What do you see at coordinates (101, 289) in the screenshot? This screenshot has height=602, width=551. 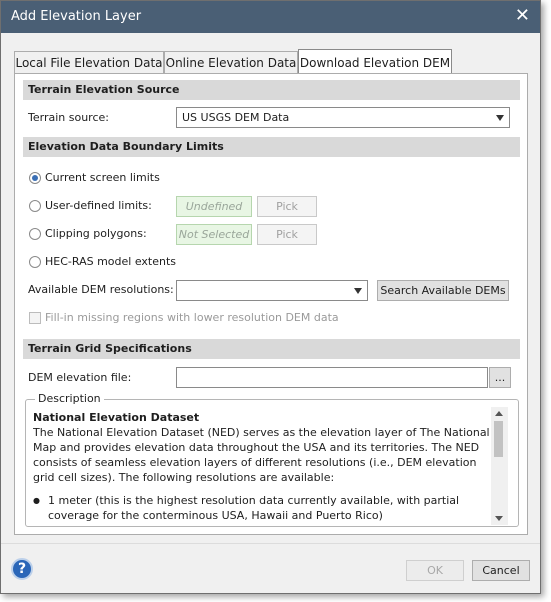 I see `dem-resolutions-label: Available DEM resolutions:` at bounding box center [101, 289].